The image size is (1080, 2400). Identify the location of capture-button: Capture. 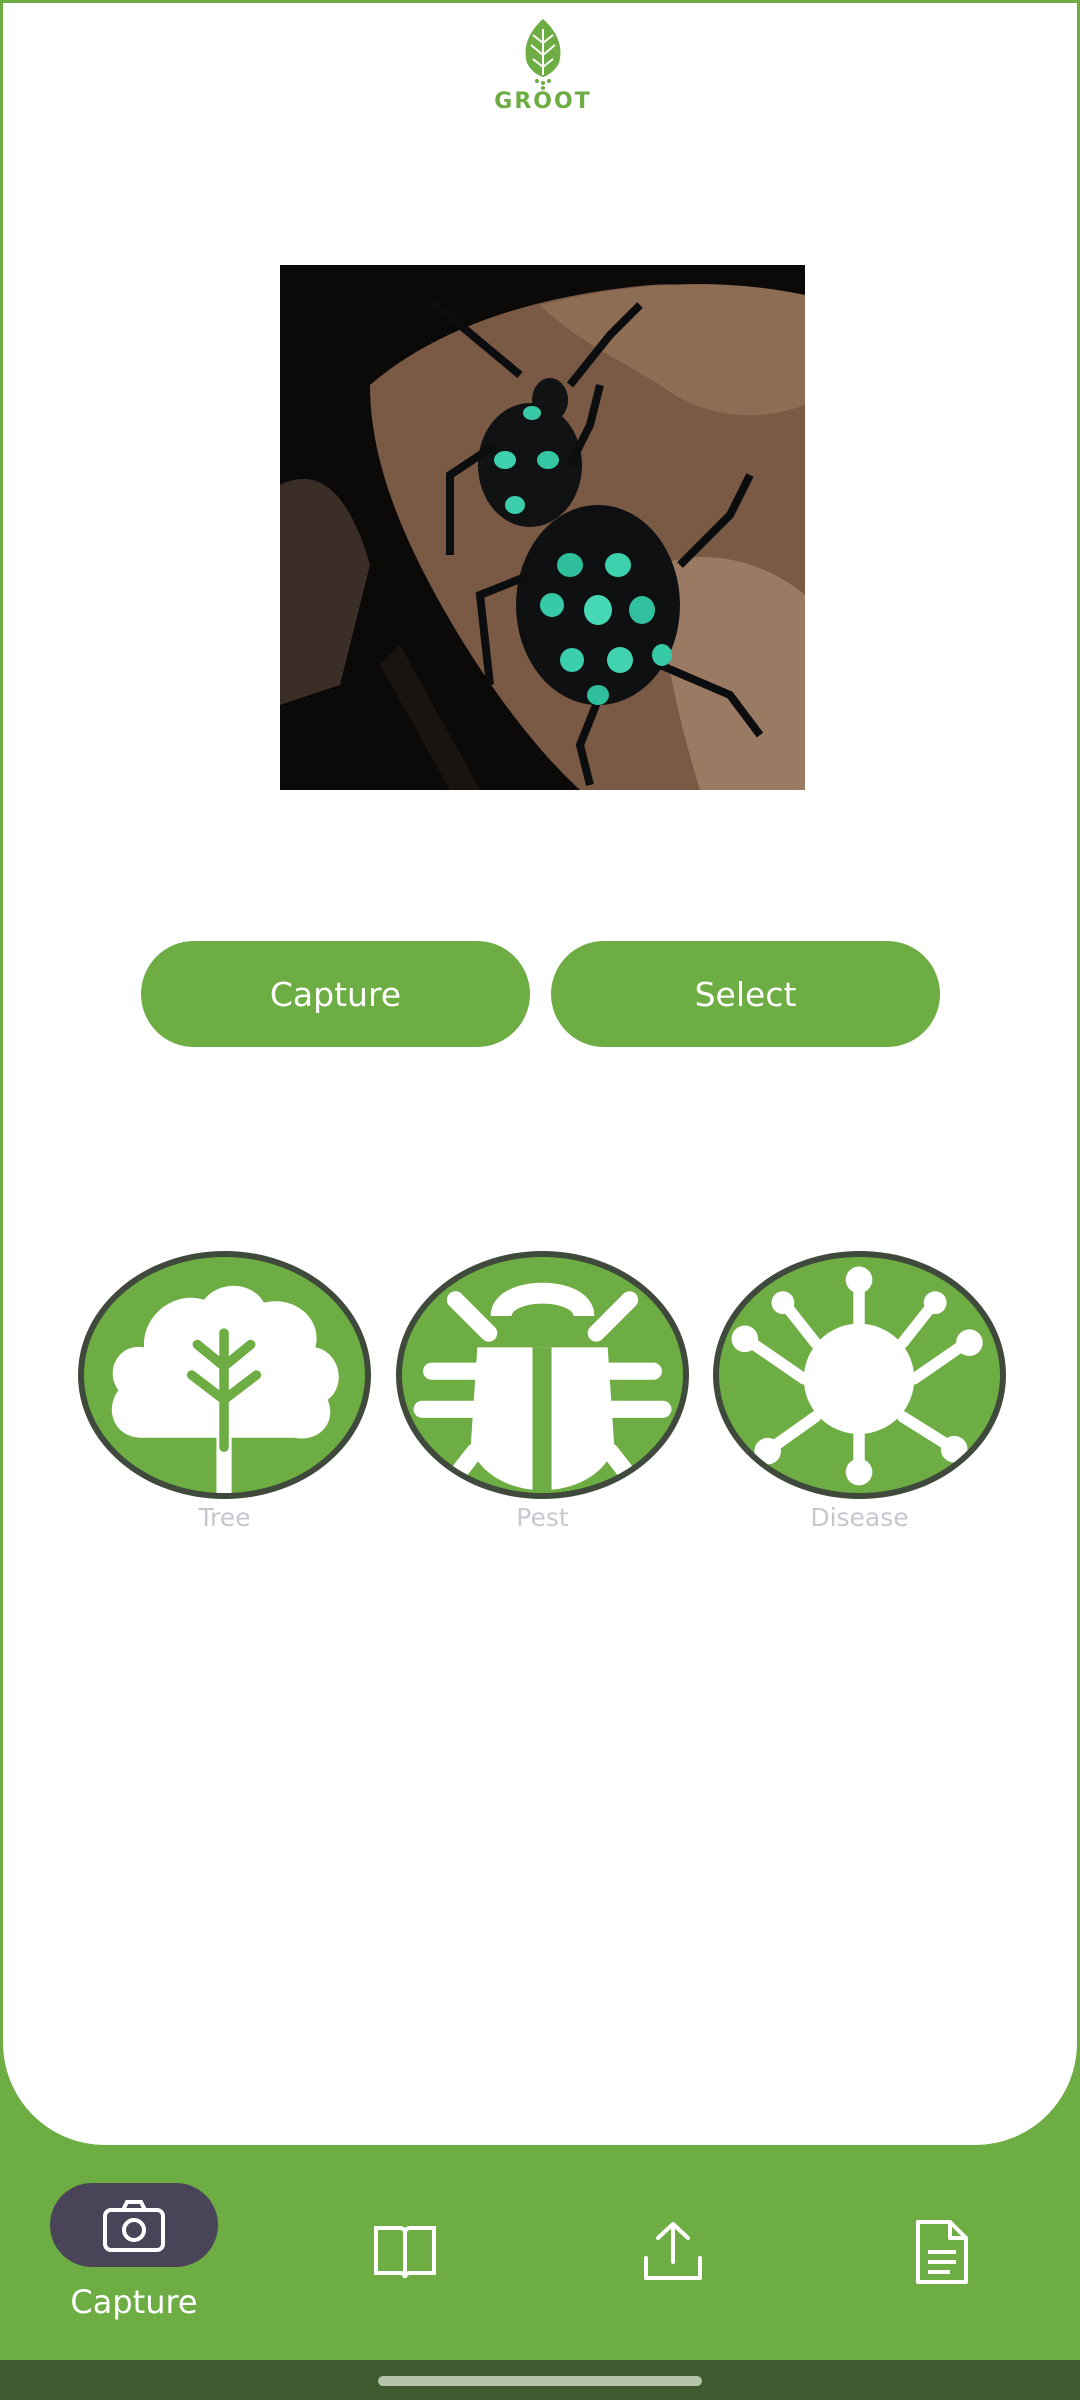
(335, 994).